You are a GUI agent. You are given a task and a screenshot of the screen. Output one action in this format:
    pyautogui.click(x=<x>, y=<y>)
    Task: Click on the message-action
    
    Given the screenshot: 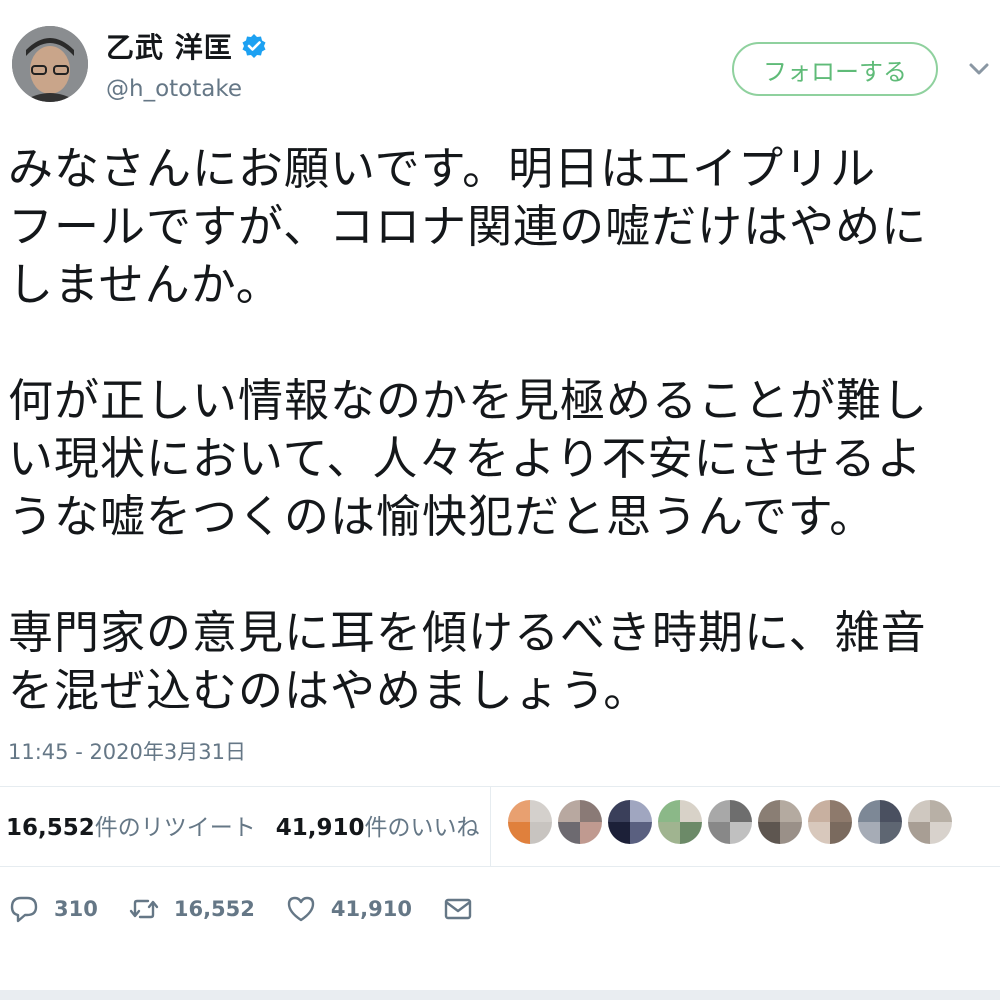 What is the action you would take?
    pyautogui.click(x=465, y=909)
    